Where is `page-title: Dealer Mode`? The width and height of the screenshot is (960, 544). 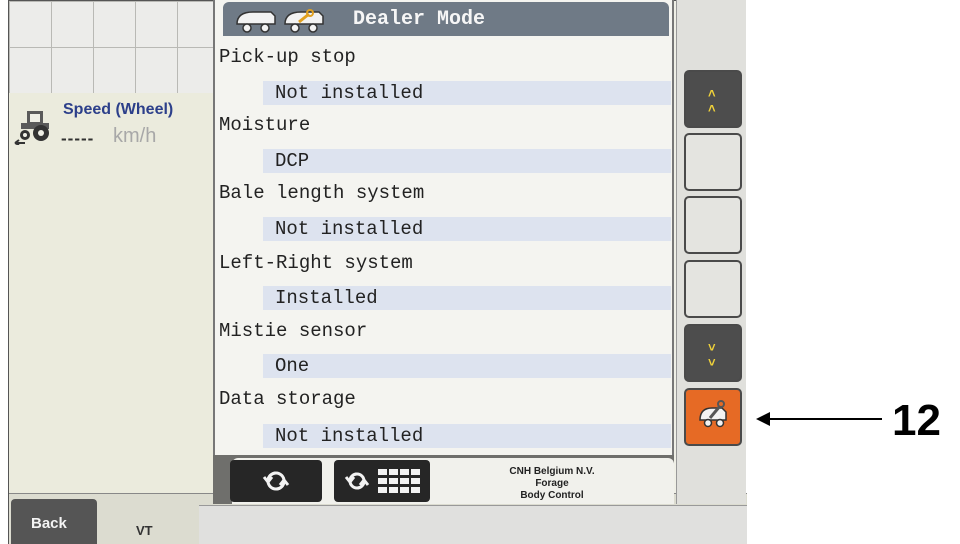
page-title: Dealer Mode is located at coordinates (419, 19).